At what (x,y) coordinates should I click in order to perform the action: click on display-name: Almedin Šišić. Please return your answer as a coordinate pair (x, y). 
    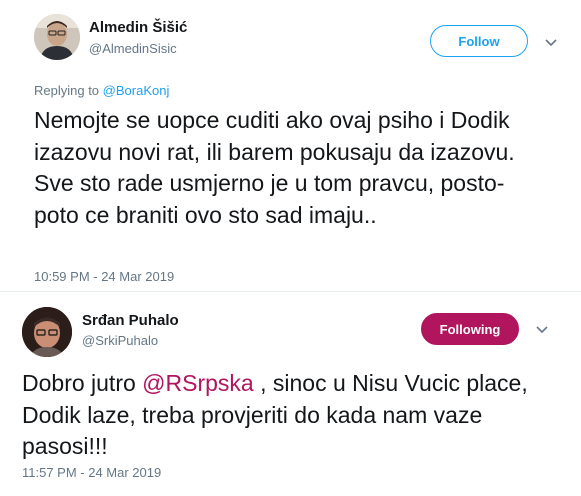
    Looking at the image, I should click on (138, 27).